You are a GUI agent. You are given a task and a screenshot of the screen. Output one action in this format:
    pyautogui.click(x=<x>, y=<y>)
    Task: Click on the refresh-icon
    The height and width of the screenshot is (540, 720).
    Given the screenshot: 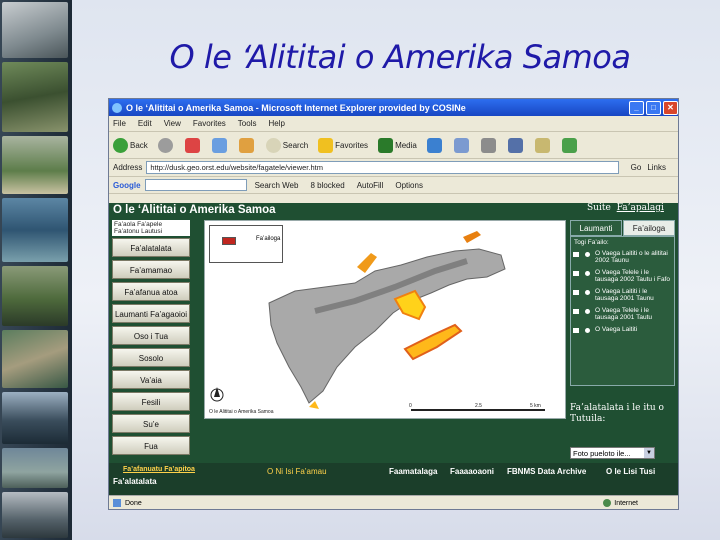 What is the action you would take?
    pyautogui.click(x=219, y=145)
    